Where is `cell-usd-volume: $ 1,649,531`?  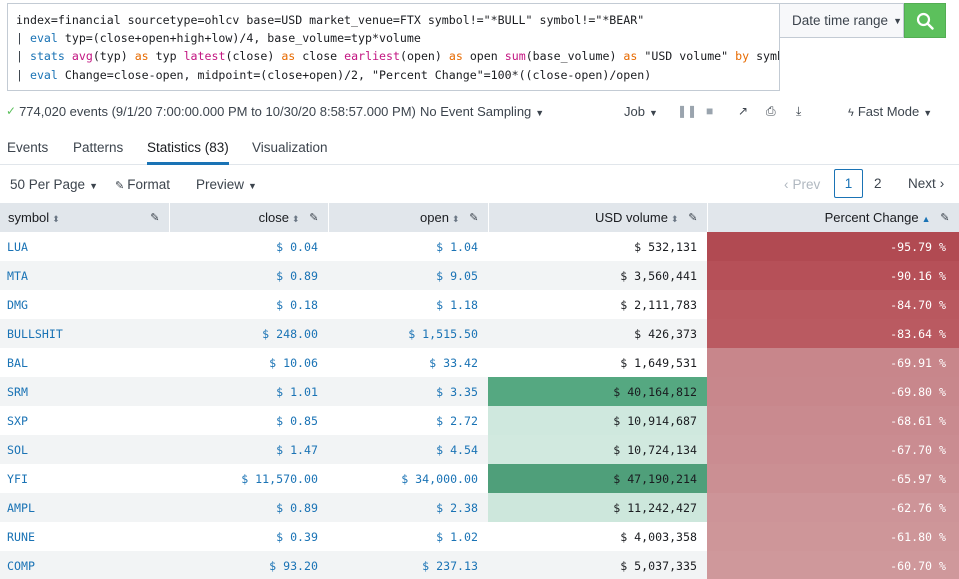 cell-usd-volume: $ 1,649,531 is located at coordinates (597, 362).